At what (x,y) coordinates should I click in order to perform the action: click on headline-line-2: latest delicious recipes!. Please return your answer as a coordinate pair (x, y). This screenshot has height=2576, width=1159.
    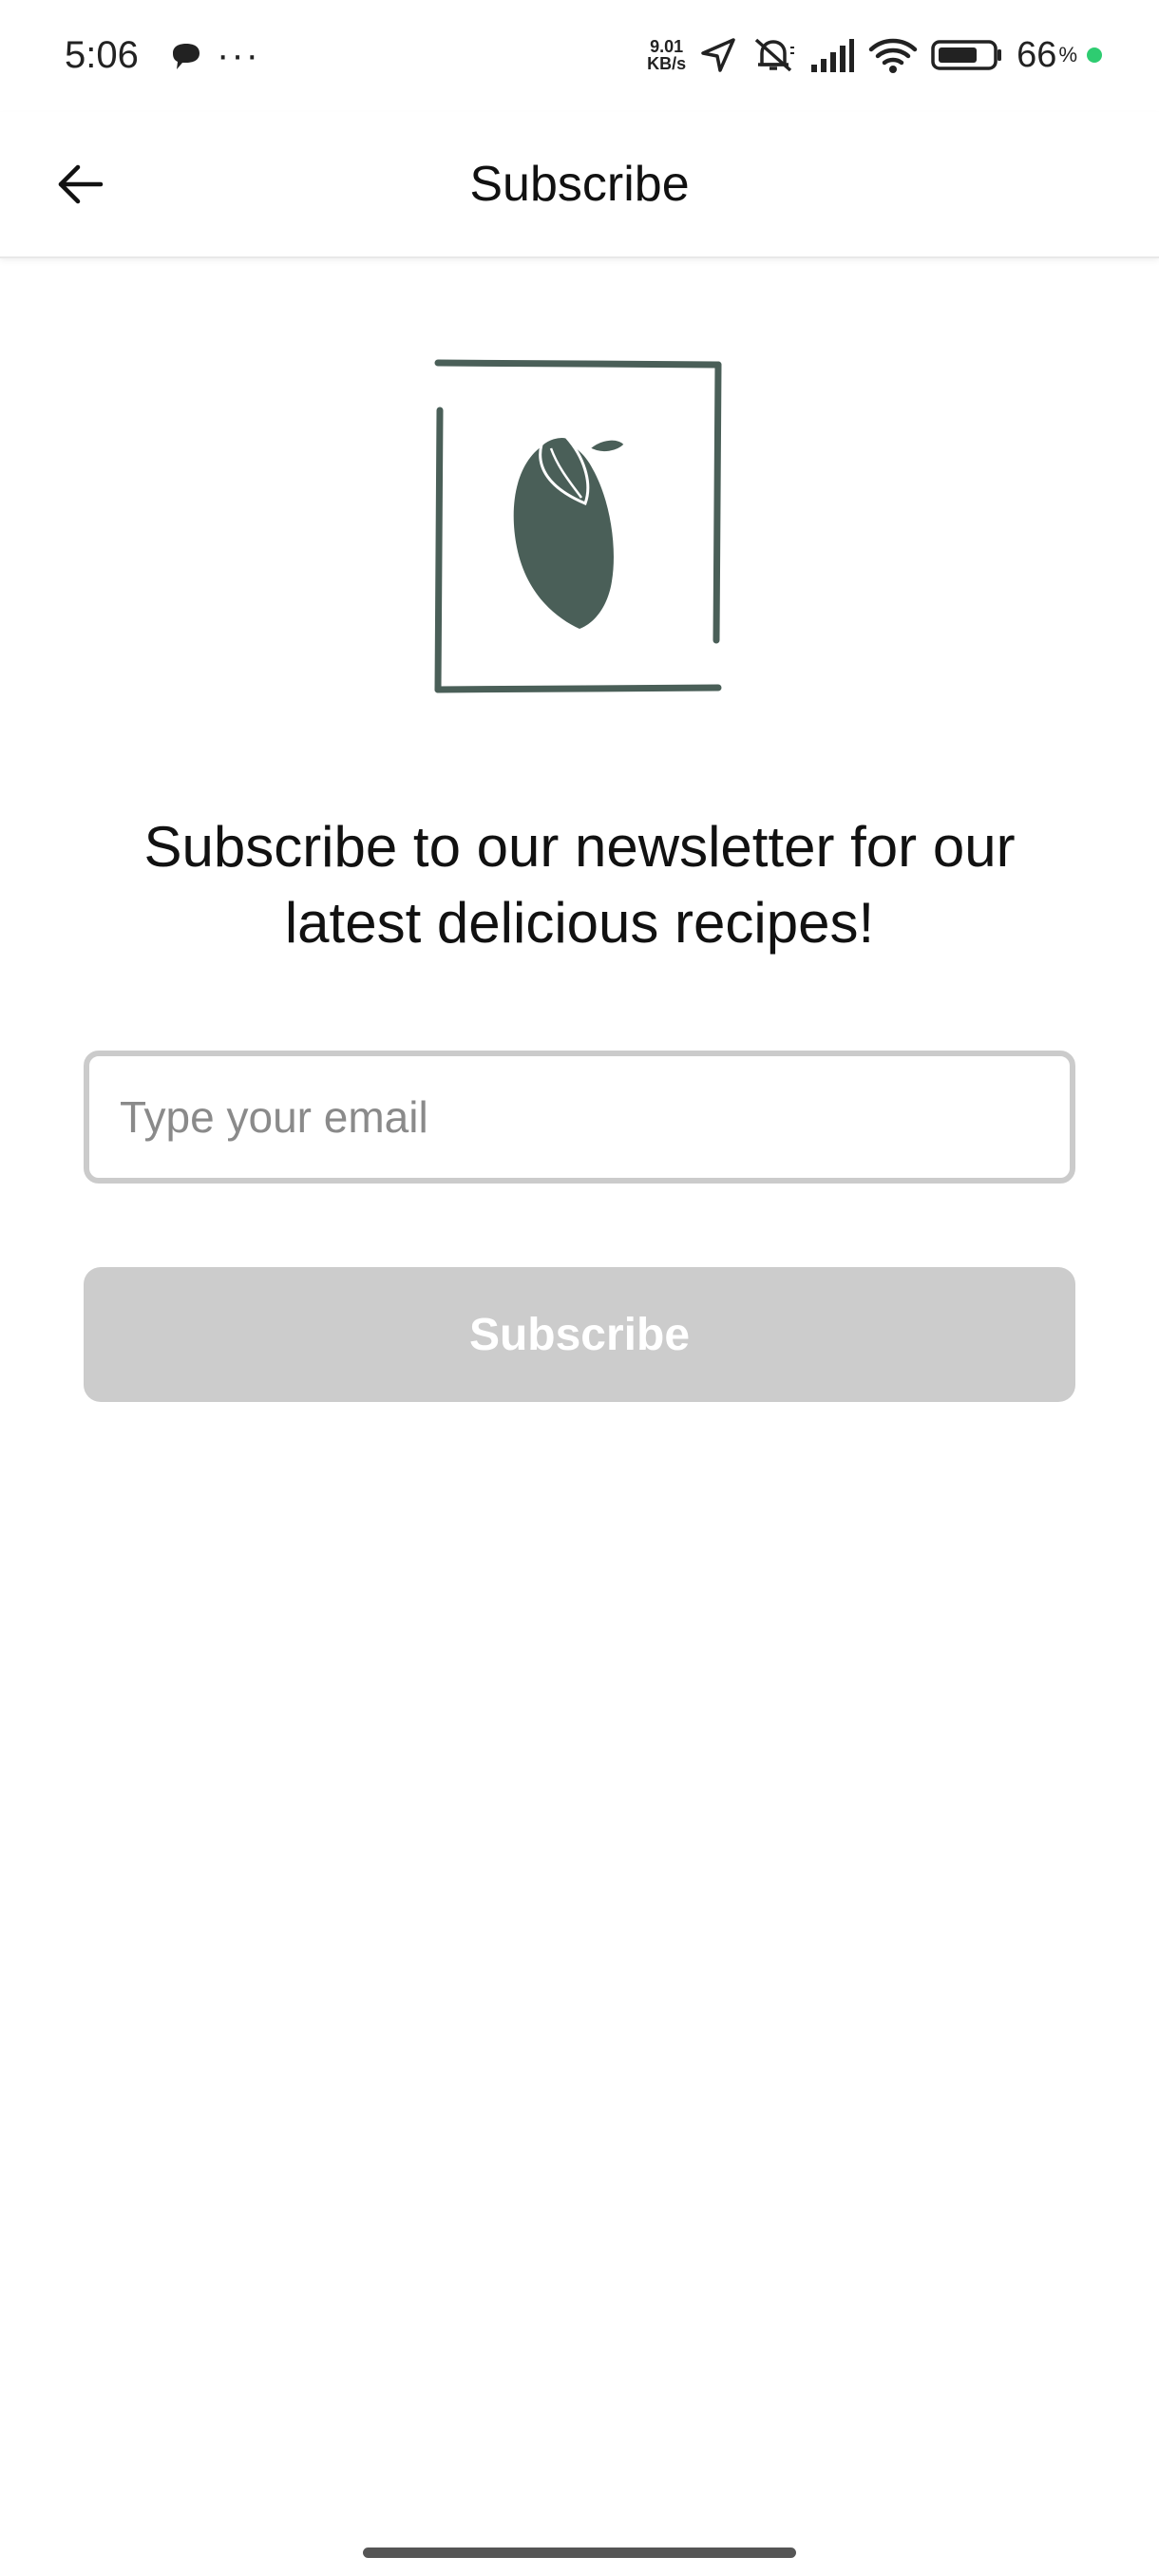
    Looking at the image, I should click on (579, 923).